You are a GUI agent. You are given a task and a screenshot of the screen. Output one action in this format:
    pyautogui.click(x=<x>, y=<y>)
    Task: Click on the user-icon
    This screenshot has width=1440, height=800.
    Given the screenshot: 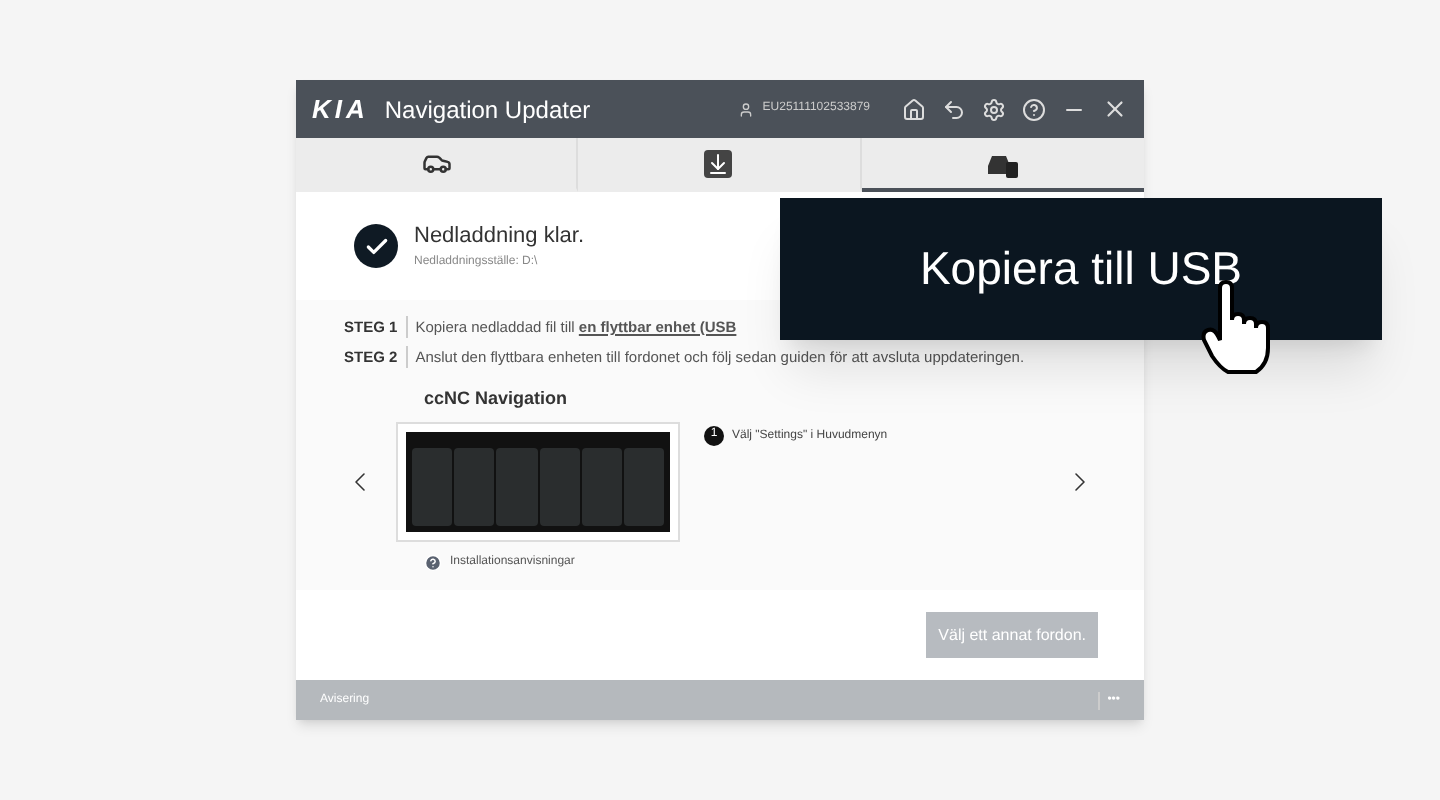 What is the action you would take?
    pyautogui.click(x=746, y=109)
    